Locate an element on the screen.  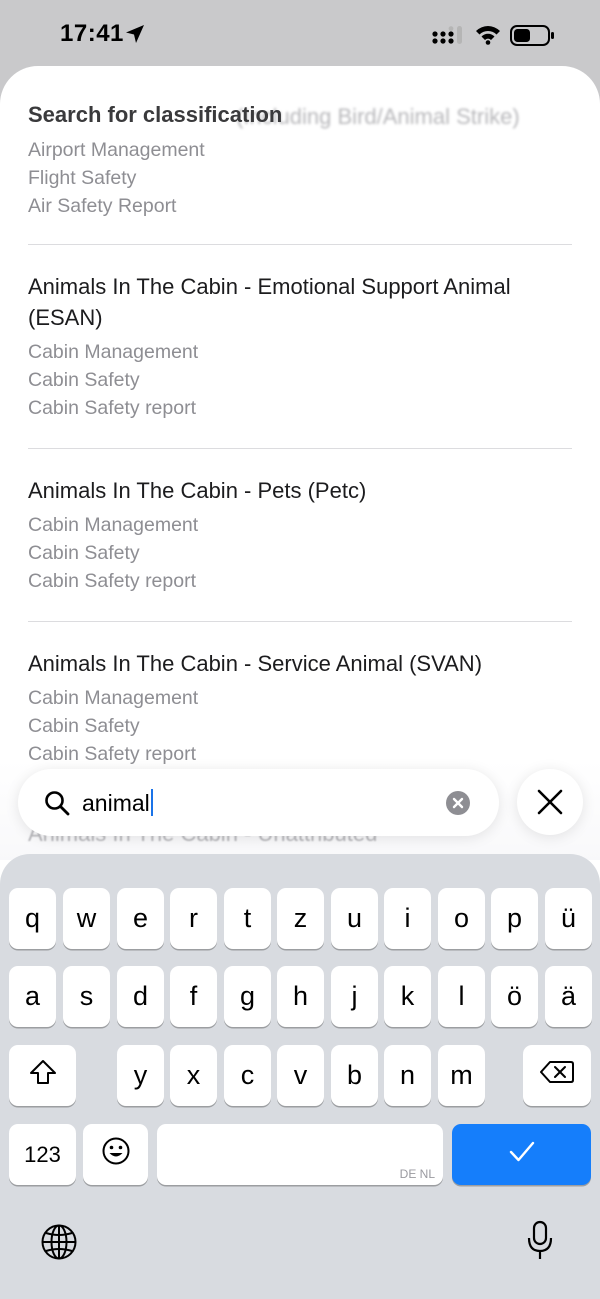
search-icon is located at coordinates (57, 805).